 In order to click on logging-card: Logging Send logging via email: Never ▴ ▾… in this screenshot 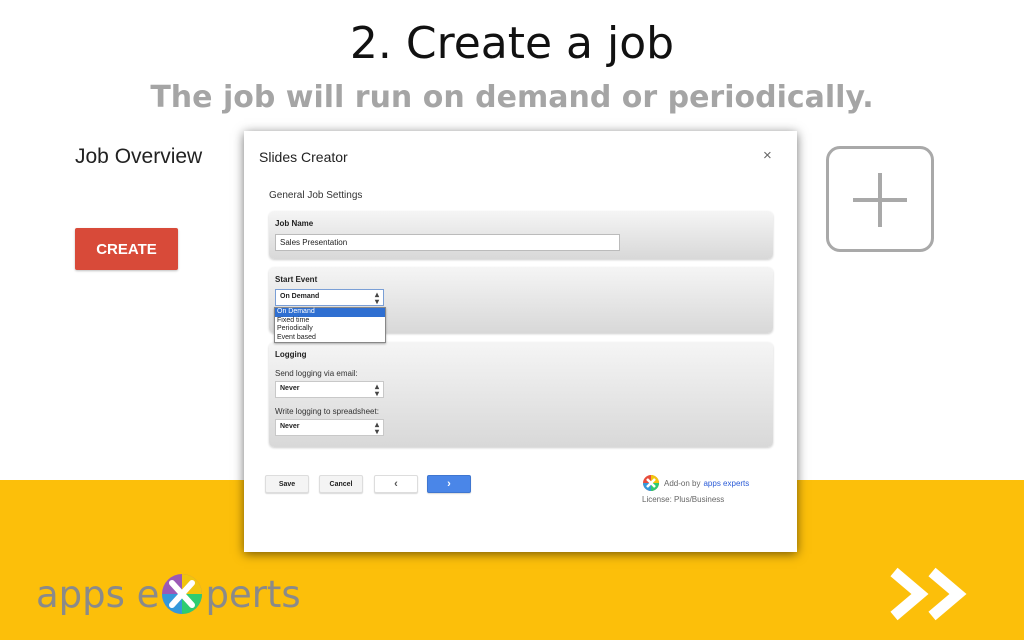, I will do `click(521, 394)`.